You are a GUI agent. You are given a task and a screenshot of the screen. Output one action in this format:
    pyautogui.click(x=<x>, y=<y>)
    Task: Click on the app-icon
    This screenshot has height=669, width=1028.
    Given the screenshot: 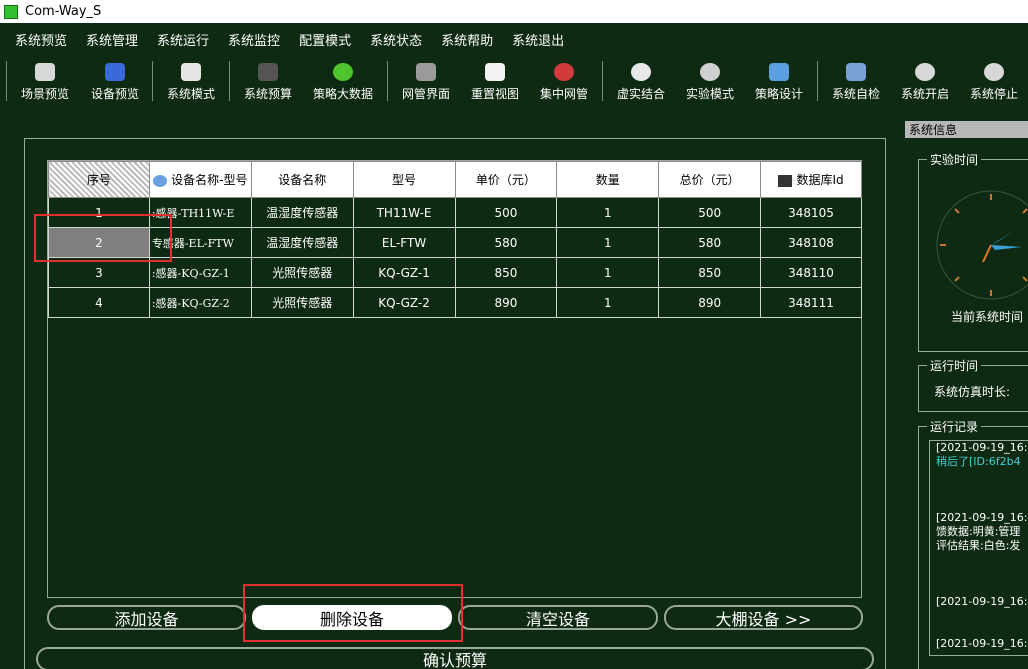 What is the action you would take?
    pyautogui.click(x=11, y=11)
    